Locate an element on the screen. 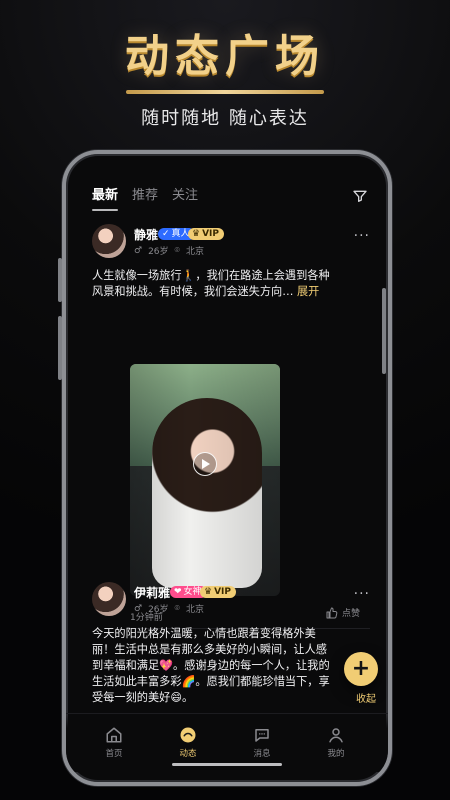  post-text-line: 到幸福和满足💖。感谢身边的每一个人，让我的 is located at coordinates (211, 665).